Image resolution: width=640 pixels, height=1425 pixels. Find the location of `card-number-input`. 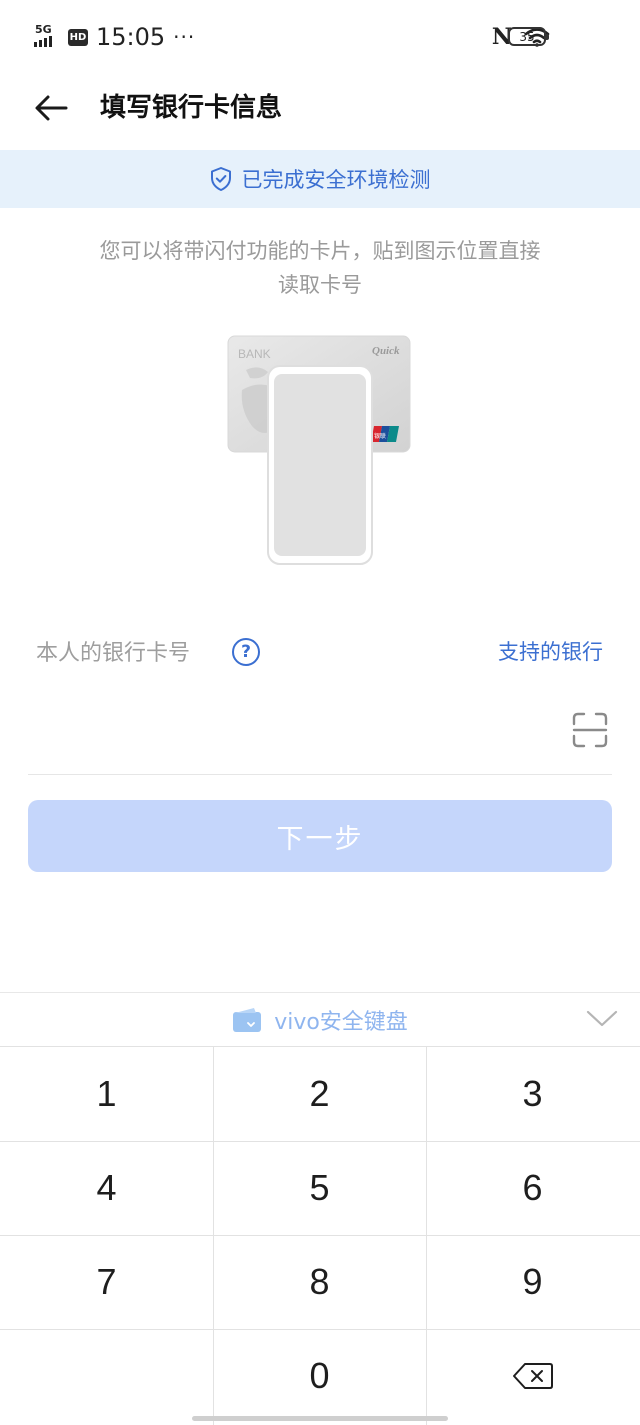

card-number-input is located at coordinates (293, 731).